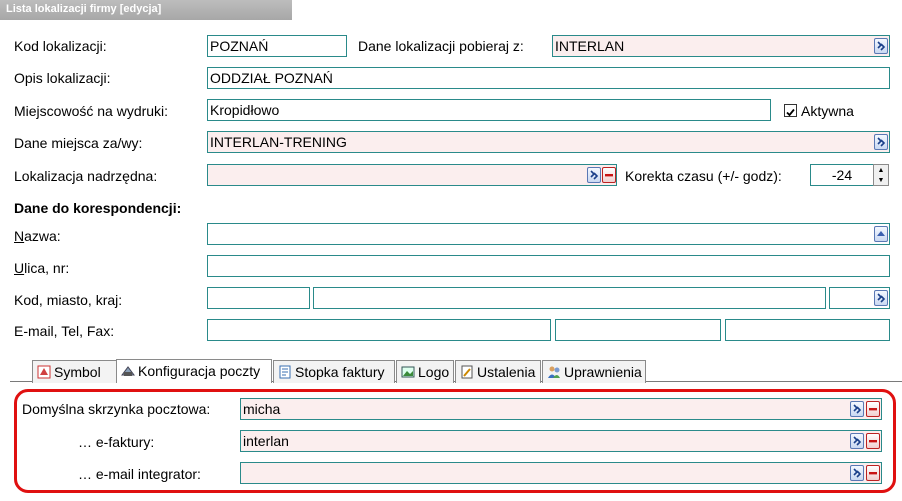  What do you see at coordinates (603, 372) in the screenshot?
I see `tab-label: Uprawnienia` at bounding box center [603, 372].